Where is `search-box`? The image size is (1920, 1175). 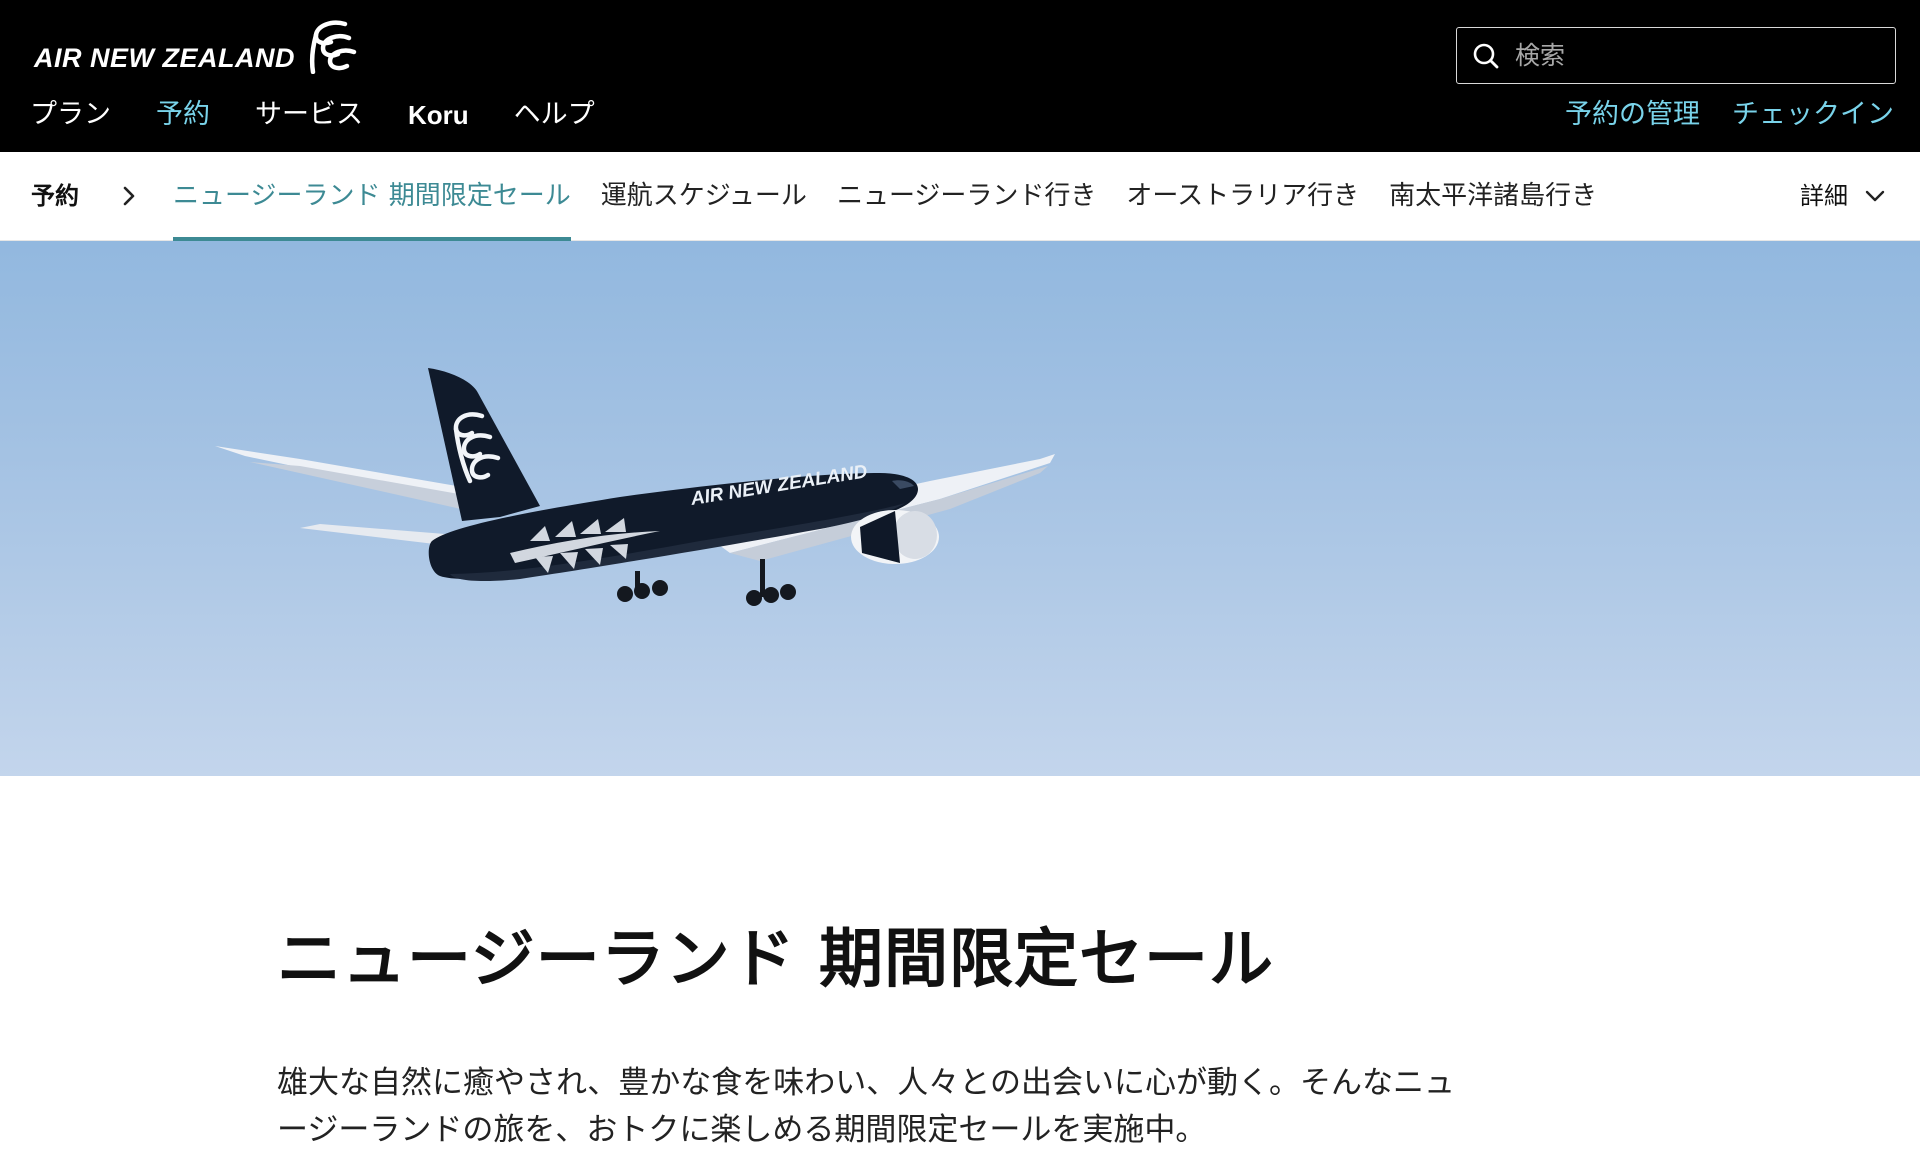 search-box is located at coordinates (1676, 55).